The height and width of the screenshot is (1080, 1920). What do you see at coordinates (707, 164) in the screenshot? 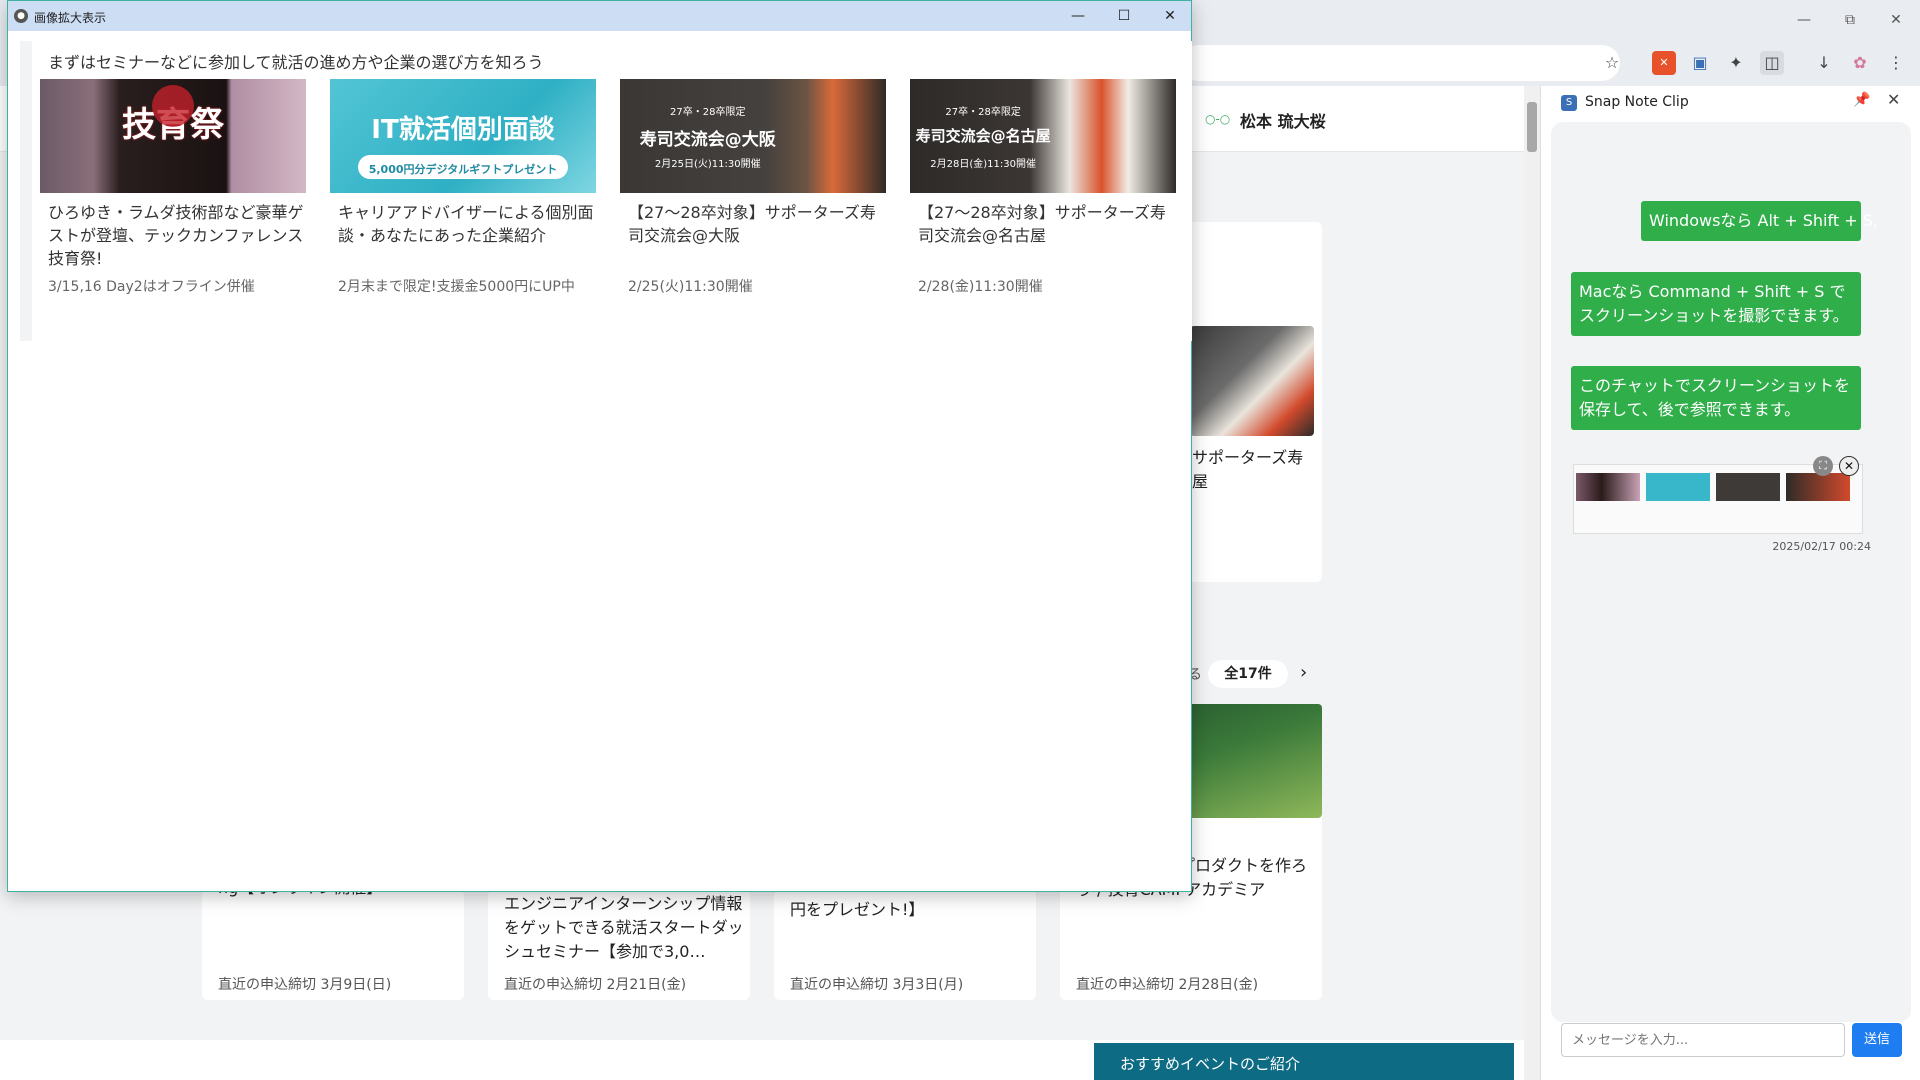
I see `event-card-image-date: 2月25日(火)11:30開催` at bounding box center [707, 164].